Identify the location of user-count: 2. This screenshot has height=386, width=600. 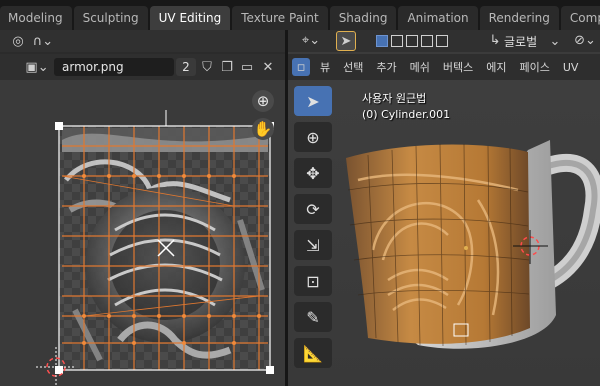
(186, 67).